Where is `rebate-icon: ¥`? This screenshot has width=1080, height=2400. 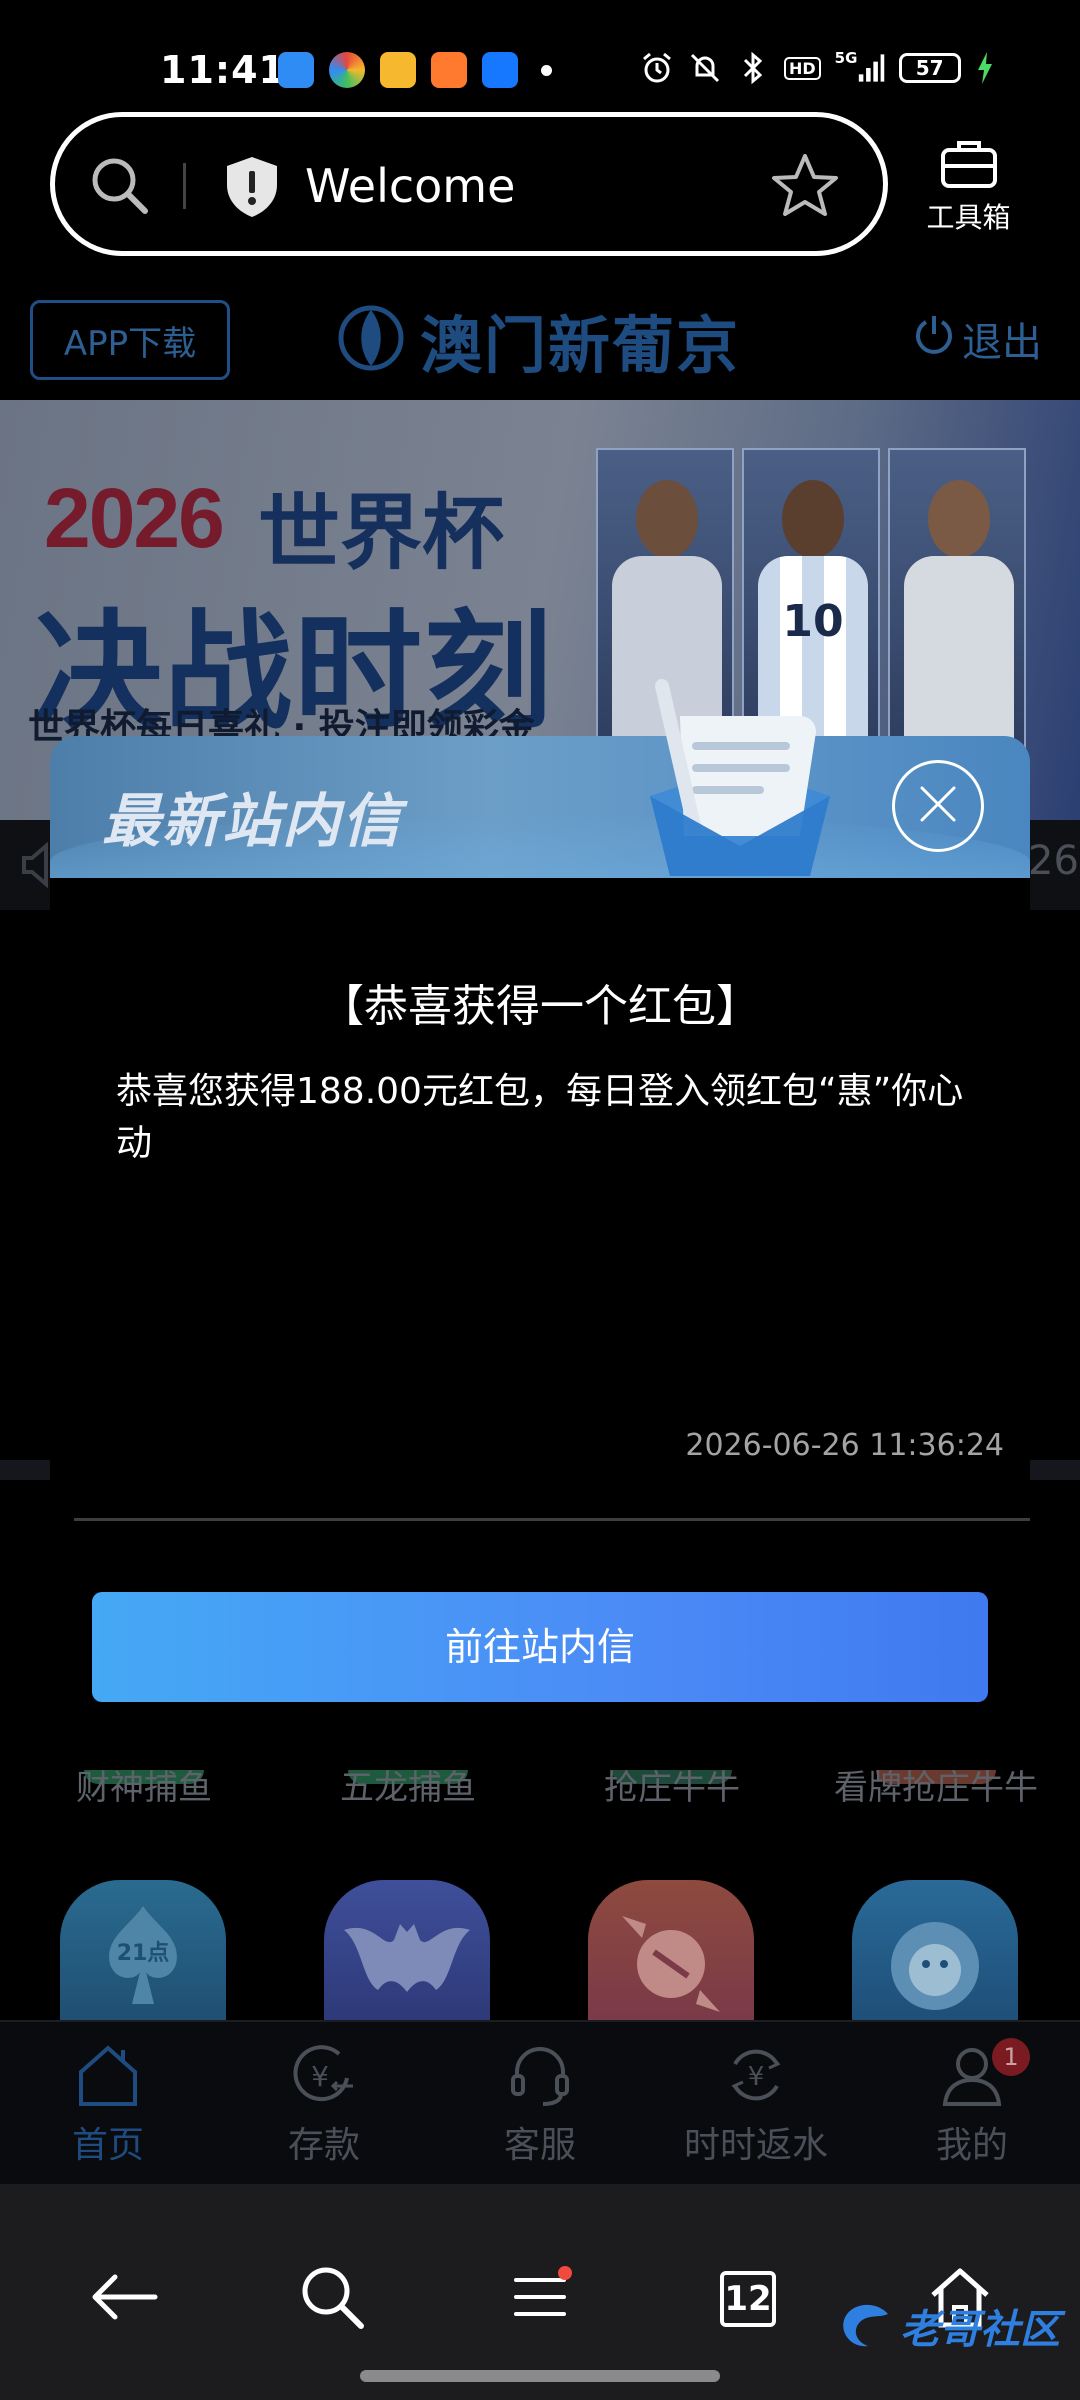
rebate-icon: ¥ is located at coordinates (756, 2077).